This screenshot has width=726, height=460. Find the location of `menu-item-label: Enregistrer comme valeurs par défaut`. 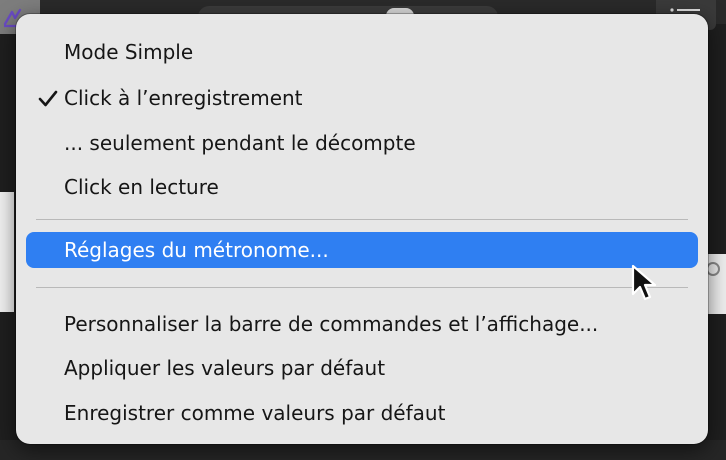

menu-item-label: Enregistrer comme valeurs par défaut is located at coordinates (255, 413).